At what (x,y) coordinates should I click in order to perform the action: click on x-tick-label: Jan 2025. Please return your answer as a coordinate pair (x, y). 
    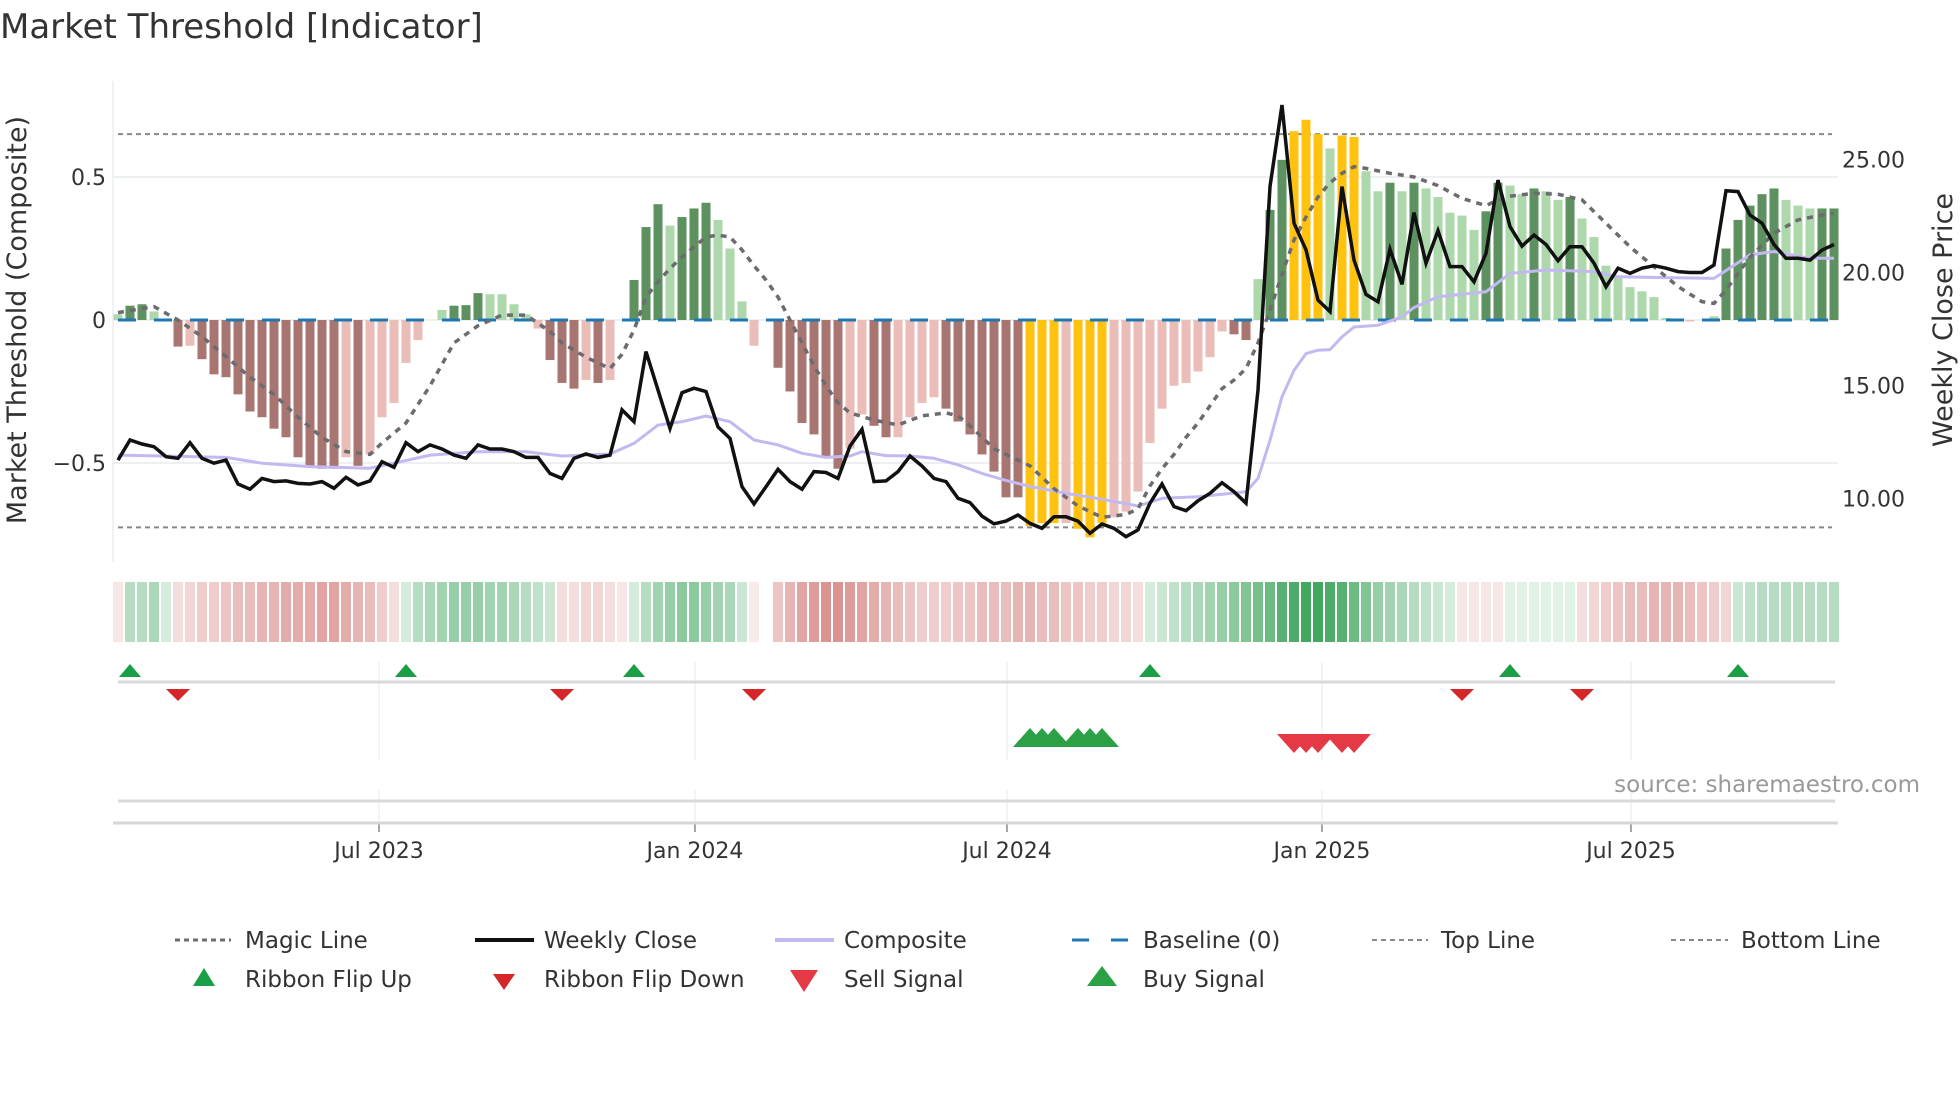
    Looking at the image, I should click on (1321, 851).